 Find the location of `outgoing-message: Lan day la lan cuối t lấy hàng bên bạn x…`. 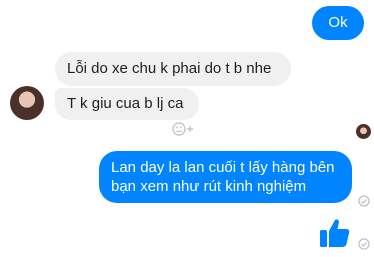

outgoing-message: Lan day la lan cuối t lấy hàng bên bạn x… is located at coordinates (225, 177).